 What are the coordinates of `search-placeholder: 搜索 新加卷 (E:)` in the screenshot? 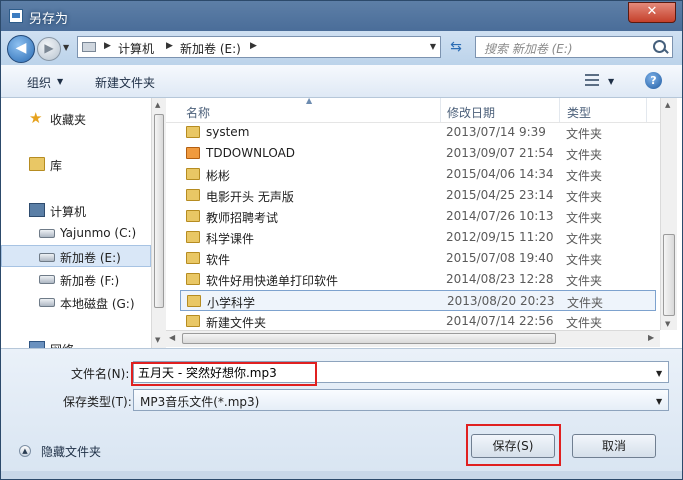 It's located at (528, 49).